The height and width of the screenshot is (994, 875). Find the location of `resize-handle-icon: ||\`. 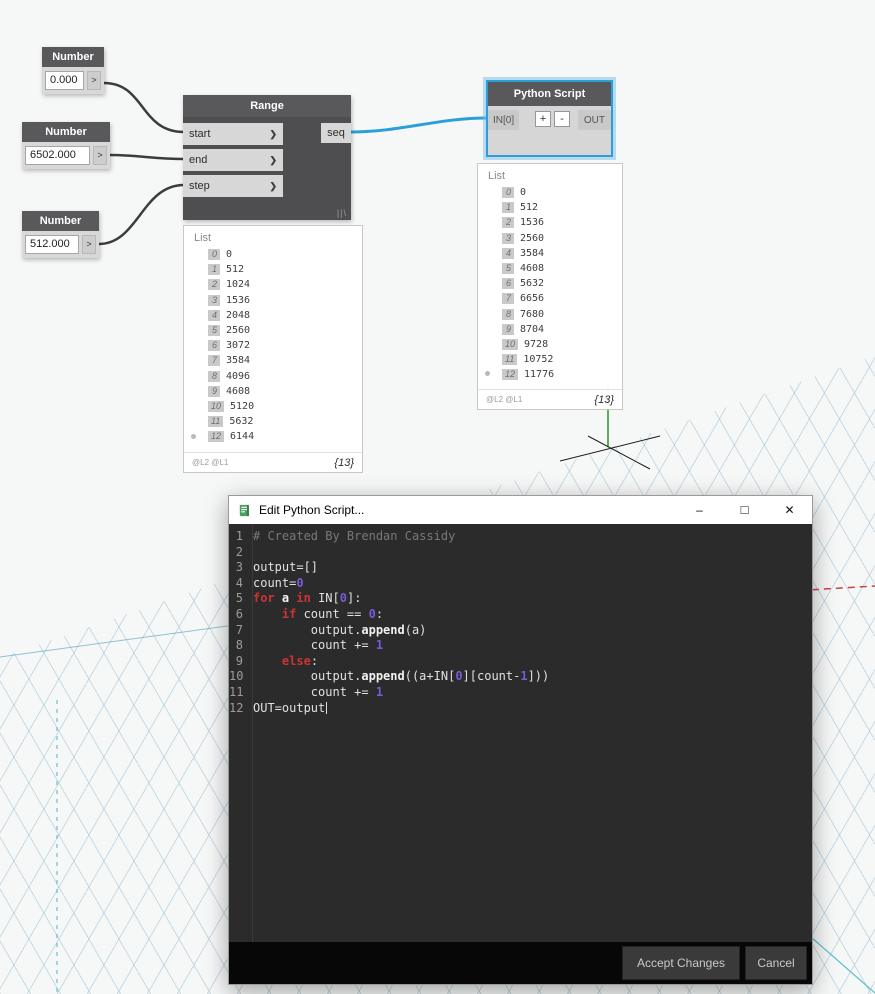

resize-handle-icon: ||\ is located at coordinates (342, 213).